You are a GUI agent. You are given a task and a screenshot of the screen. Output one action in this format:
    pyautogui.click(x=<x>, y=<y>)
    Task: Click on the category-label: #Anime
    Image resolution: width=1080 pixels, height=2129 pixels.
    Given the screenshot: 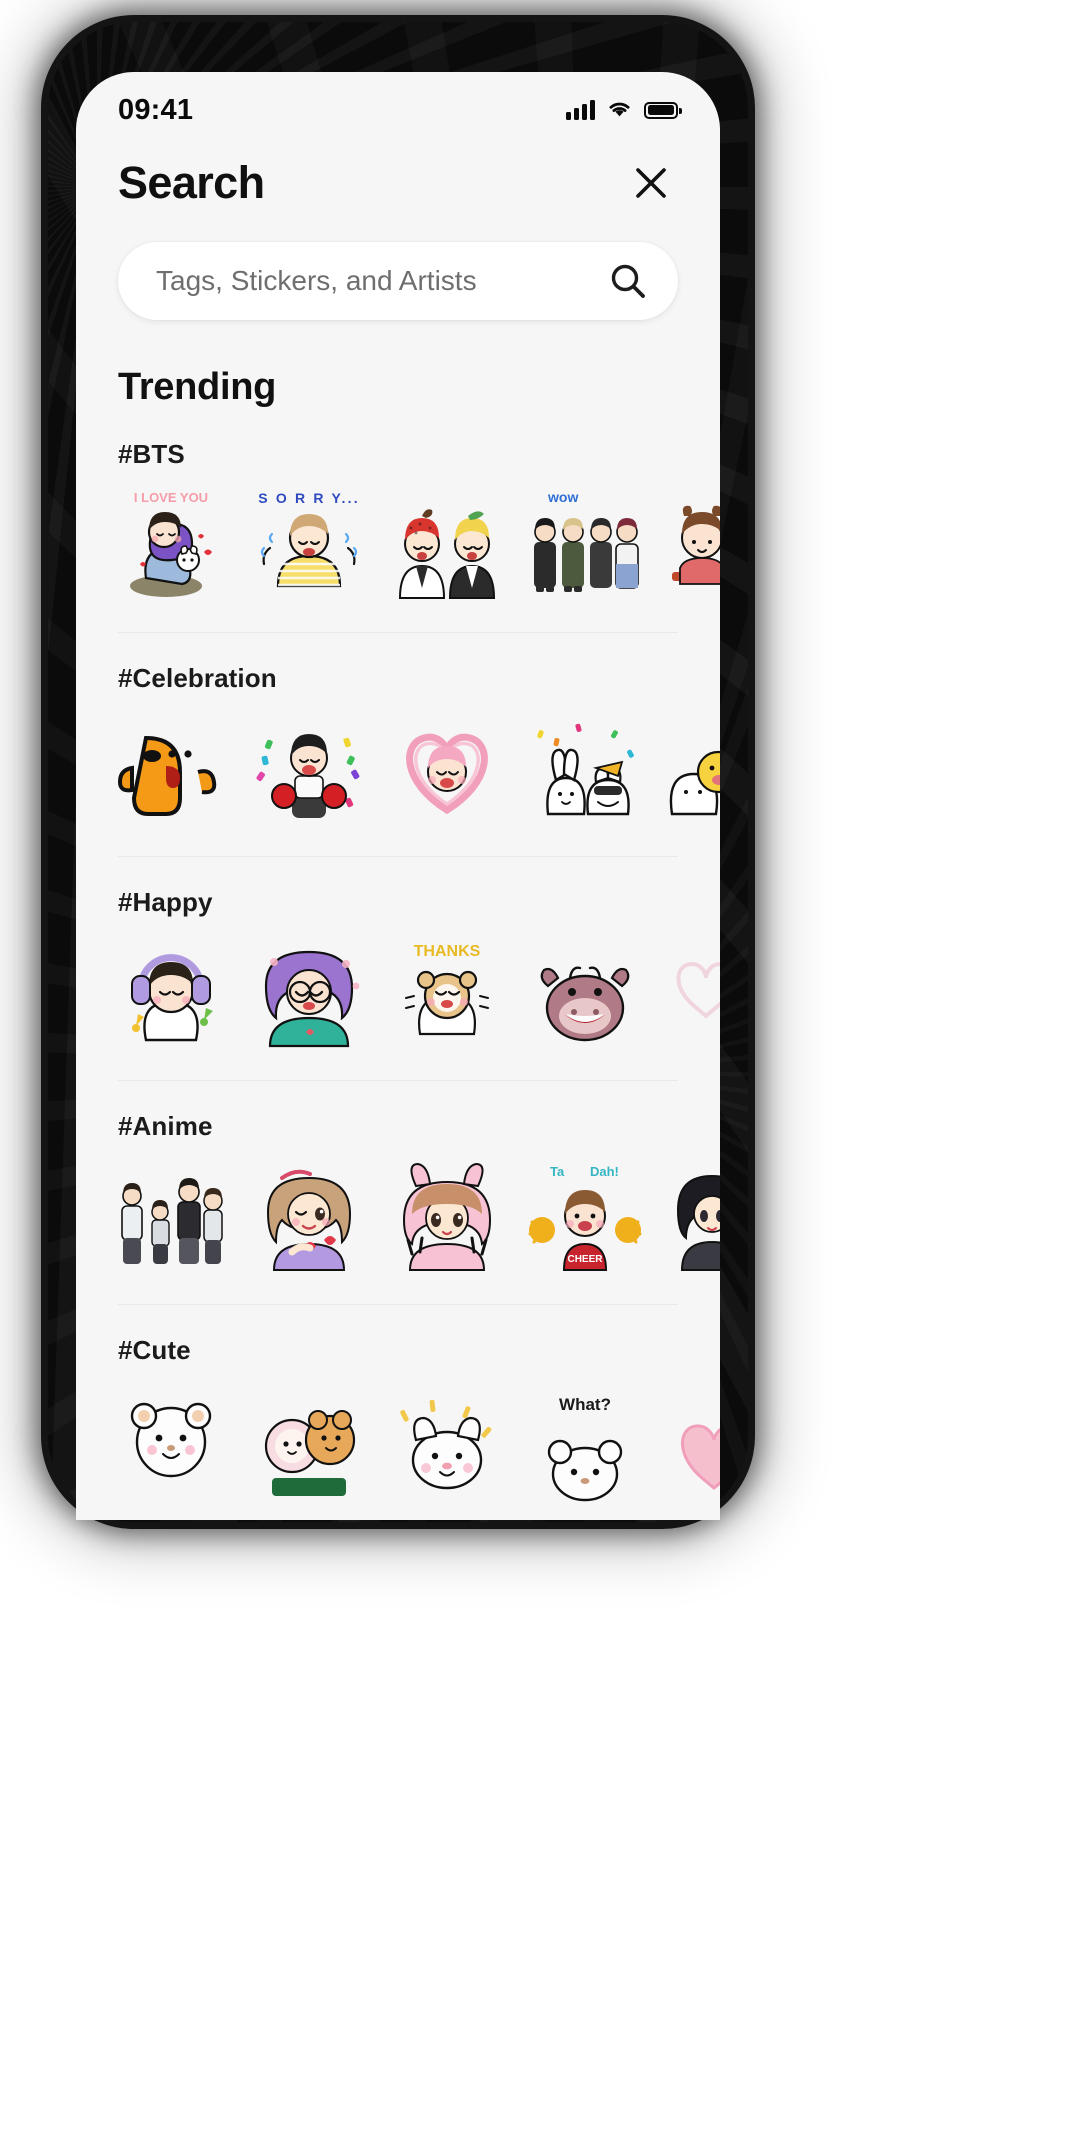 What is the action you would take?
    pyautogui.click(x=398, y=1126)
    